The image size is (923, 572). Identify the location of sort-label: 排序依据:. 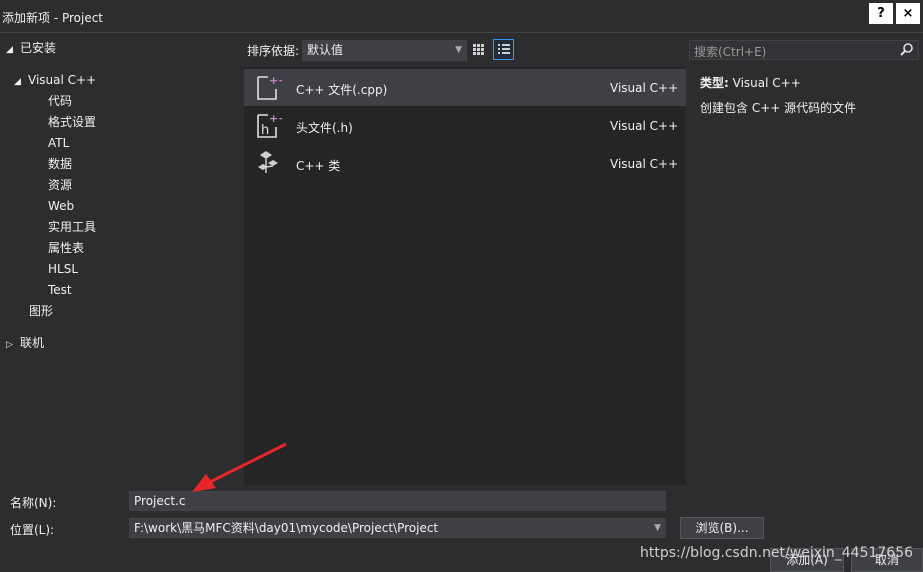
(273, 51).